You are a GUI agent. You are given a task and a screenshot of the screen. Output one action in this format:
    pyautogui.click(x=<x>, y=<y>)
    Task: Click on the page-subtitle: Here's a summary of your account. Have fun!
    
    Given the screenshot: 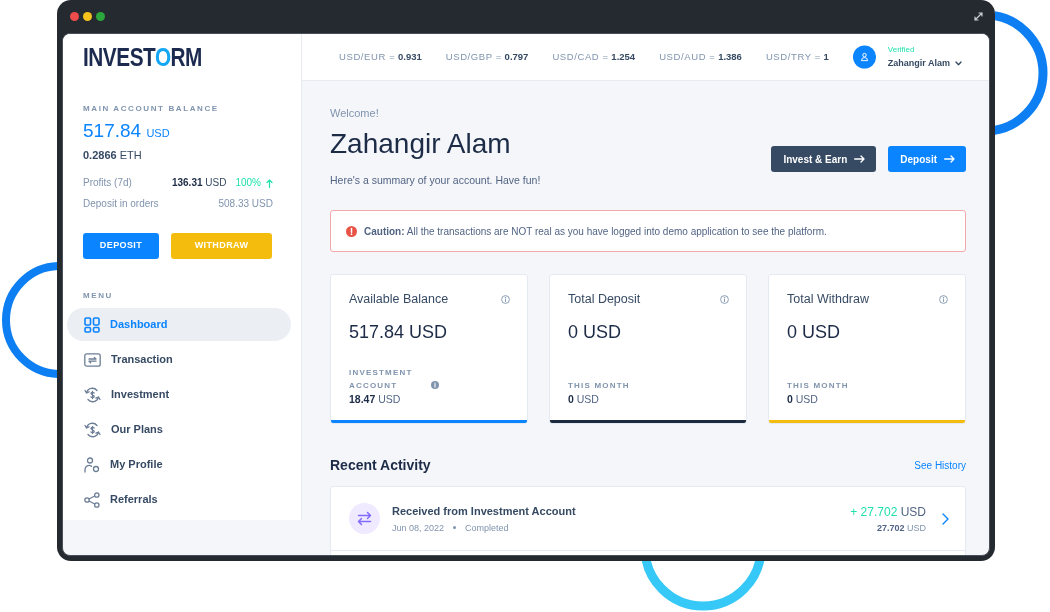 What is the action you would take?
    pyautogui.click(x=435, y=180)
    